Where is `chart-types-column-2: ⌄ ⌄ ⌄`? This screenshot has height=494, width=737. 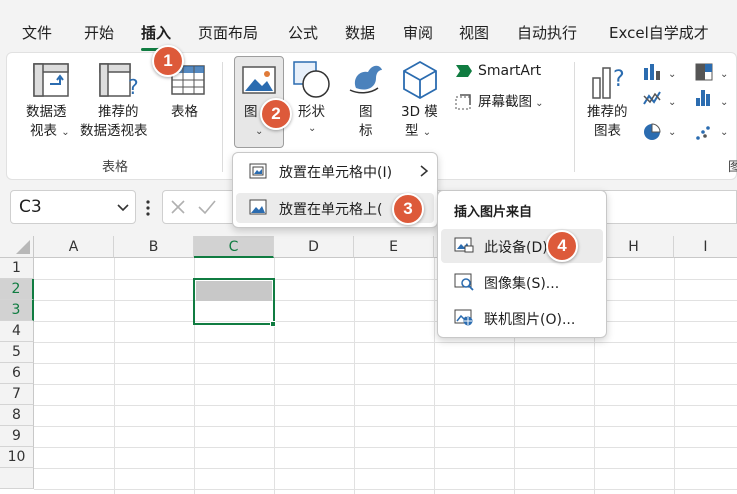
chart-types-column-2: ⌄ ⌄ ⌄ is located at coordinates (715, 105).